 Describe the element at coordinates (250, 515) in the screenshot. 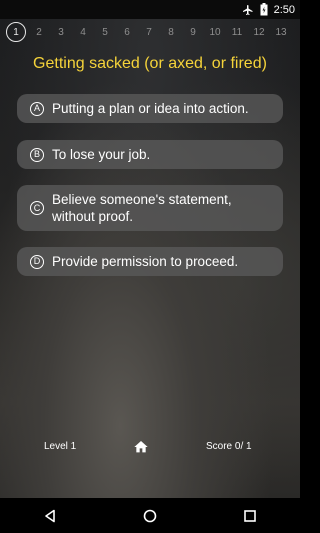

I see `nav-recents-icon` at that location.